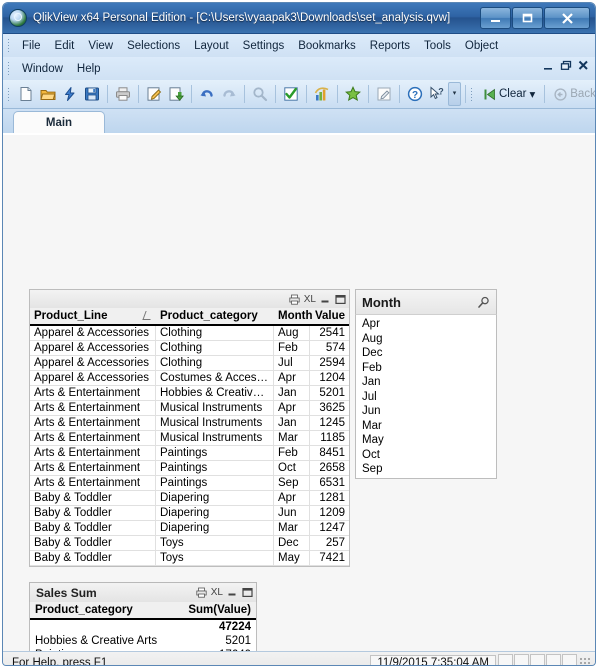  What do you see at coordinates (481, 46) in the screenshot?
I see `menu-item-object: Object` at bounding box center [481, 46].